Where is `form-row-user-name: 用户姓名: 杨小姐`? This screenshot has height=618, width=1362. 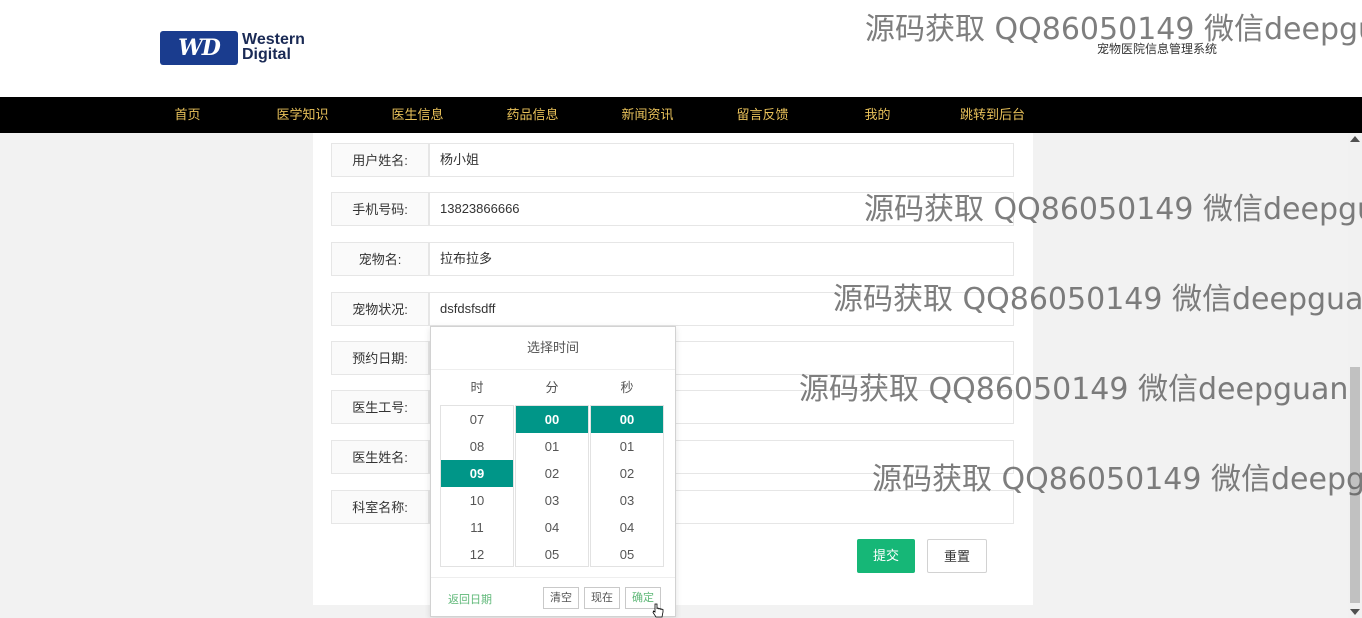 form-row-user-name: 用户姓名: 杨小姐 is located at coordinates (672, 160).